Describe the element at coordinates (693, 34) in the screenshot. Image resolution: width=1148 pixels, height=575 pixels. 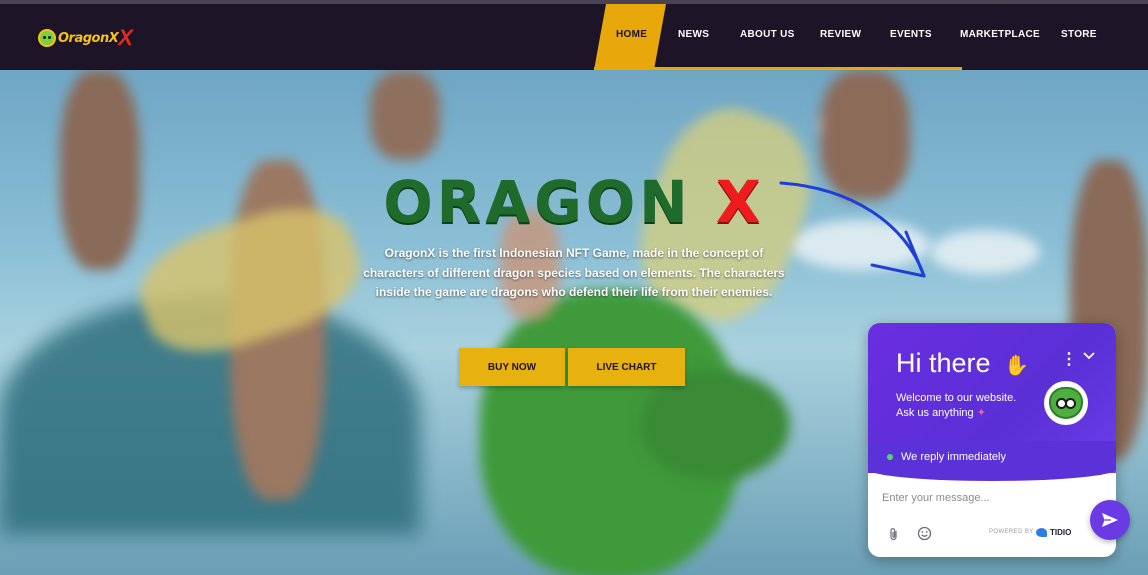
I see `nav-news: NEWS` at that location.